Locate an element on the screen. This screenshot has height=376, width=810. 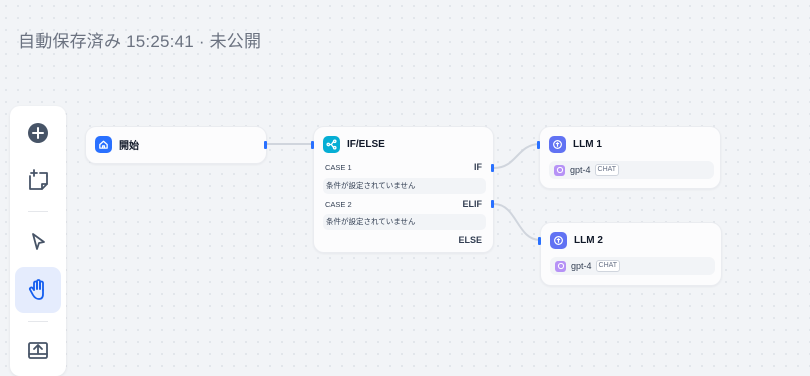
llm1-node-title: LLM 1 is located at coordinates (587, 144).